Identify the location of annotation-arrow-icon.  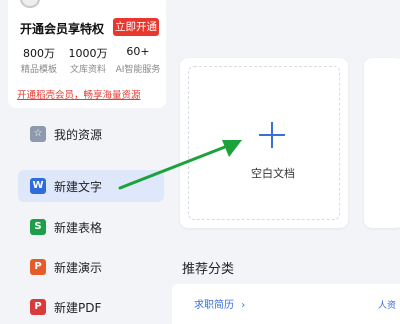
(180, 165).